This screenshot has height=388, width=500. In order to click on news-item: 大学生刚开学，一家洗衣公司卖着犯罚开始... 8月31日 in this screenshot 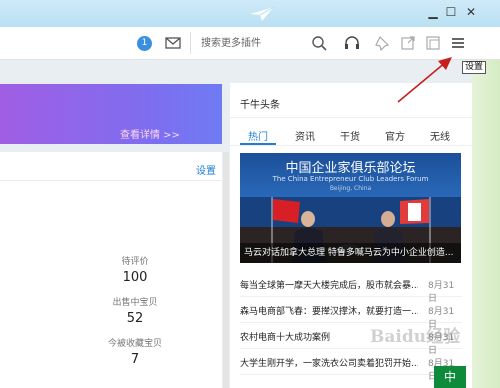, I will do `click(351, 366)`.